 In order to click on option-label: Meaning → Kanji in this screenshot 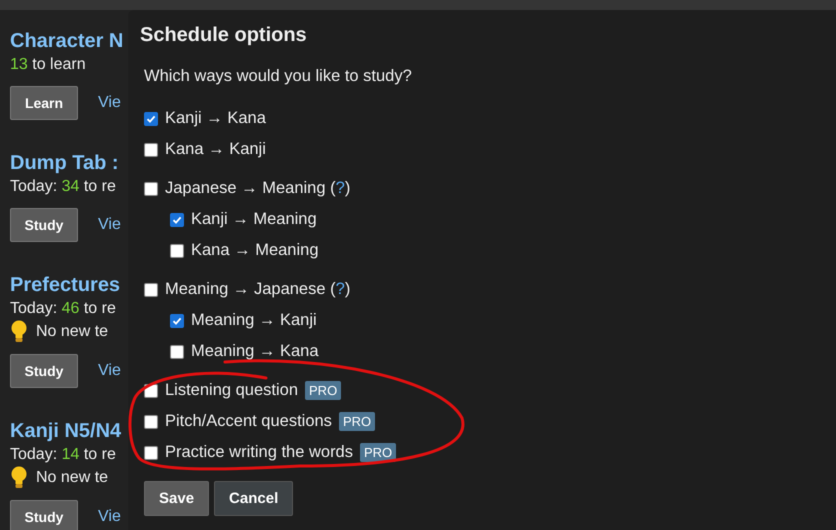, I will do `click(254, 320)`.